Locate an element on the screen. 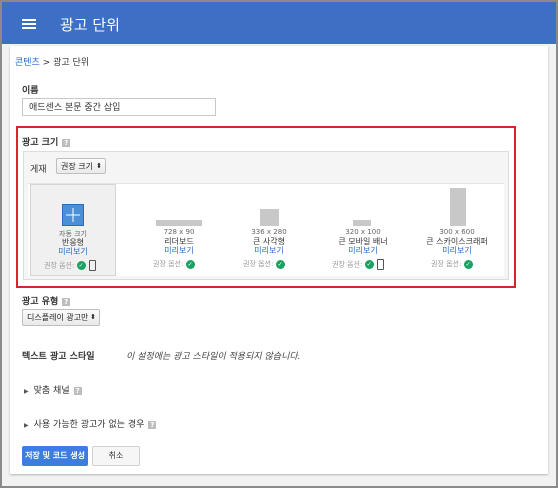  large-rectangle-shape is located at coordinates (269, 217).